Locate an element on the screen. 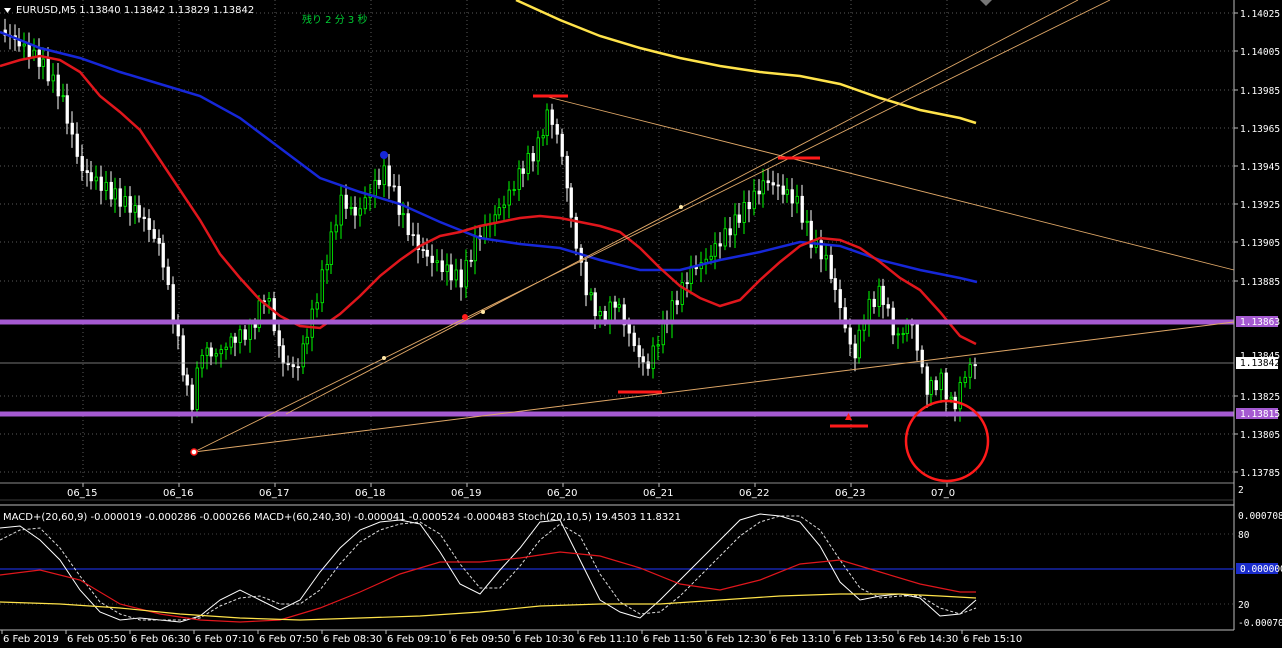  pivot-start-marker is located at coordinates (194, 452).